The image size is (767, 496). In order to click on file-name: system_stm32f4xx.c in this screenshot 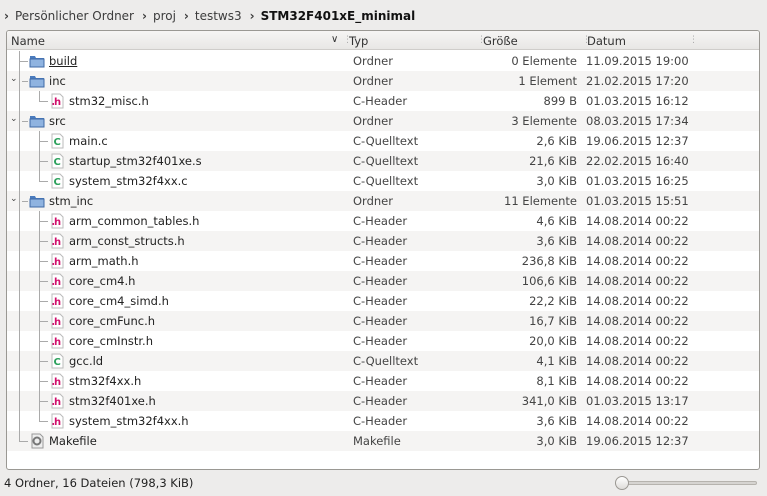, I will do `click(128, 181)`.